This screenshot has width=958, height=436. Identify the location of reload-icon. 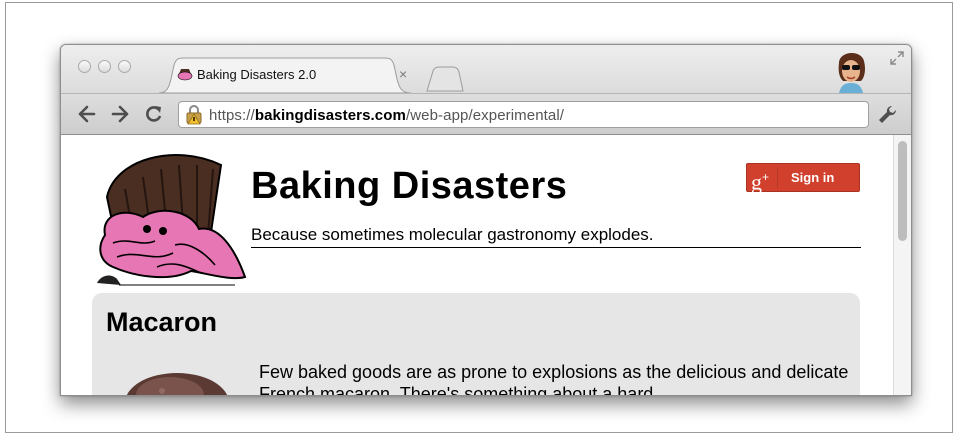
(154, 114).